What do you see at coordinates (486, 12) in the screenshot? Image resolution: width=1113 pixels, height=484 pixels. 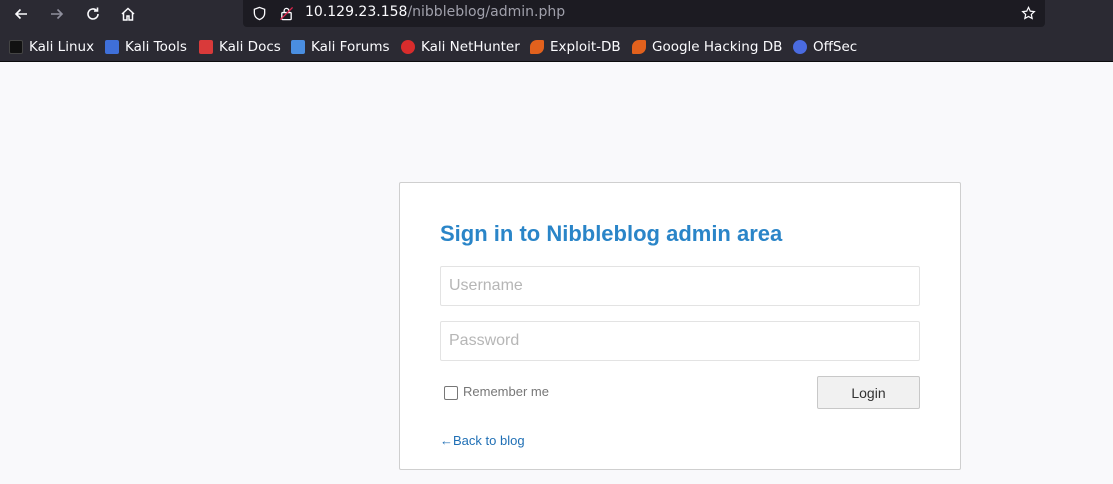 I see `url-path: /nibbleblog/admin.php` at bounding box center [486, 12].